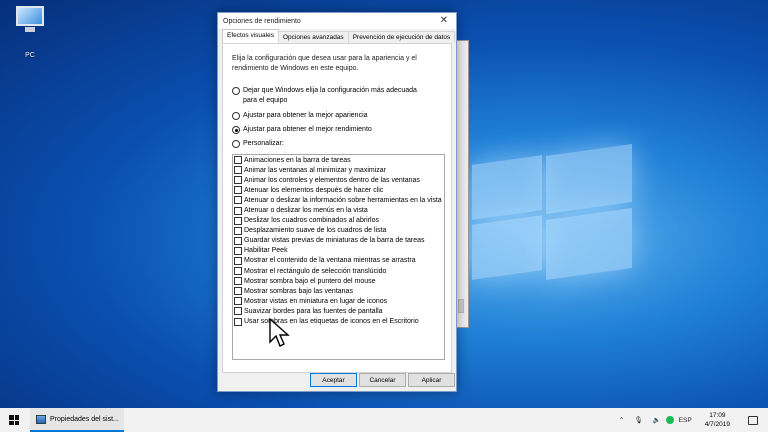 The height and width of the screenshot is (432, 768). What do you see at coordinates (337, 21) in the screenshot?
I see `dialog-titlebar: Opciones de rendimiento ✕` at bounding box center [337, 21].